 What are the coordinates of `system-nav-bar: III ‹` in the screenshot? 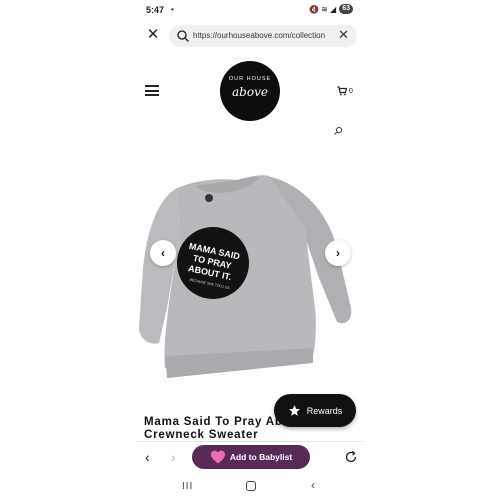 It's located at (250, 487).